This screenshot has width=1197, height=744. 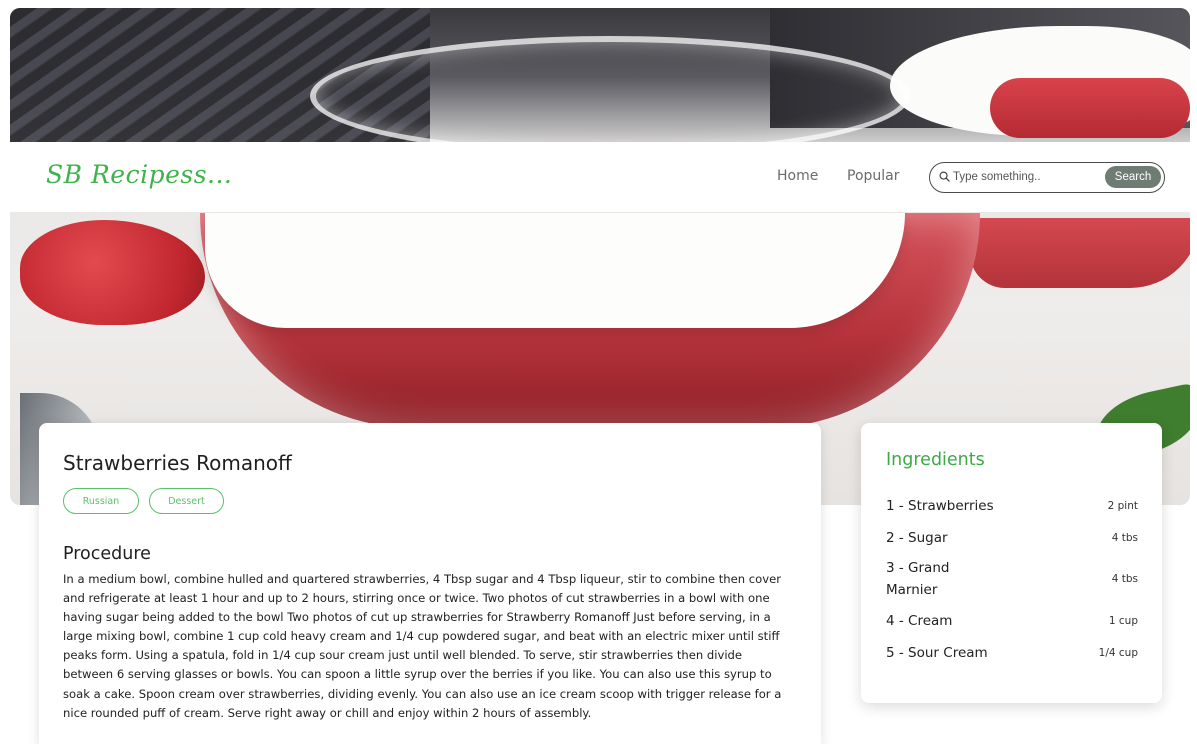 I want to click on procedure-heading: Procedure, so click(x=107, y=554).